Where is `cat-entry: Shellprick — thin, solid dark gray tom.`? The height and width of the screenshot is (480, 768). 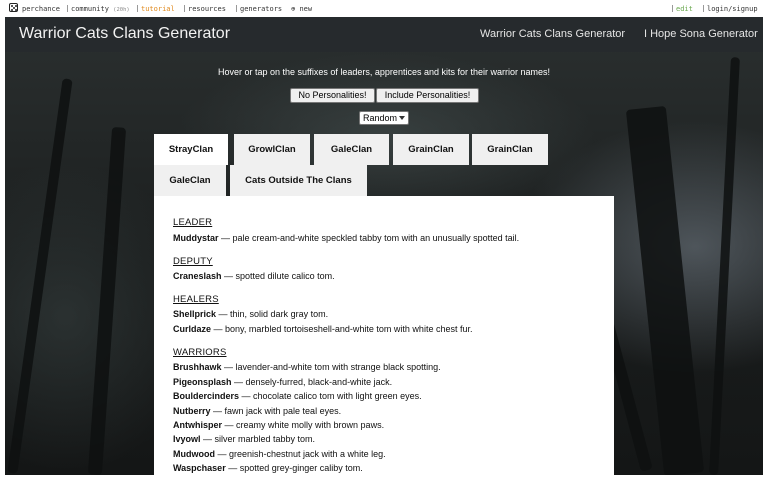 cat-entry: Shellprick — thin, solid dark gray tom. is located at coordinates (250, 314).